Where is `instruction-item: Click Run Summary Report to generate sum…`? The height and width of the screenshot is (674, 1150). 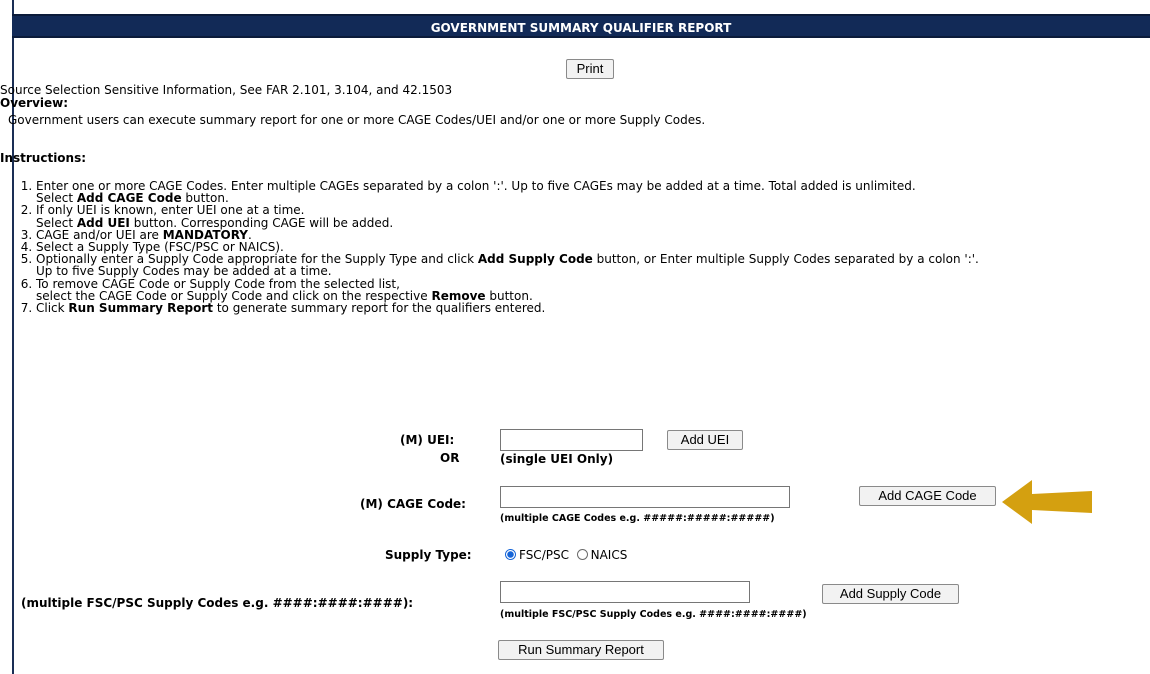 instruction-item: Click Run Summary Report to generate sum… is located at coordinates (593, 308).